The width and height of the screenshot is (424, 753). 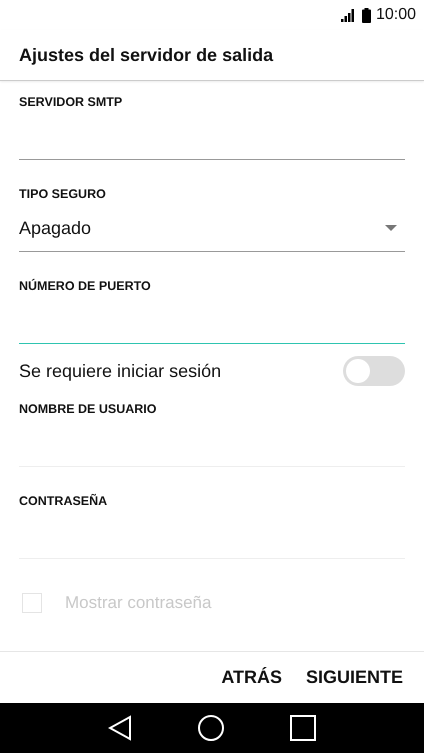 I want to click on battery-icon, so click(x=366, y=15).